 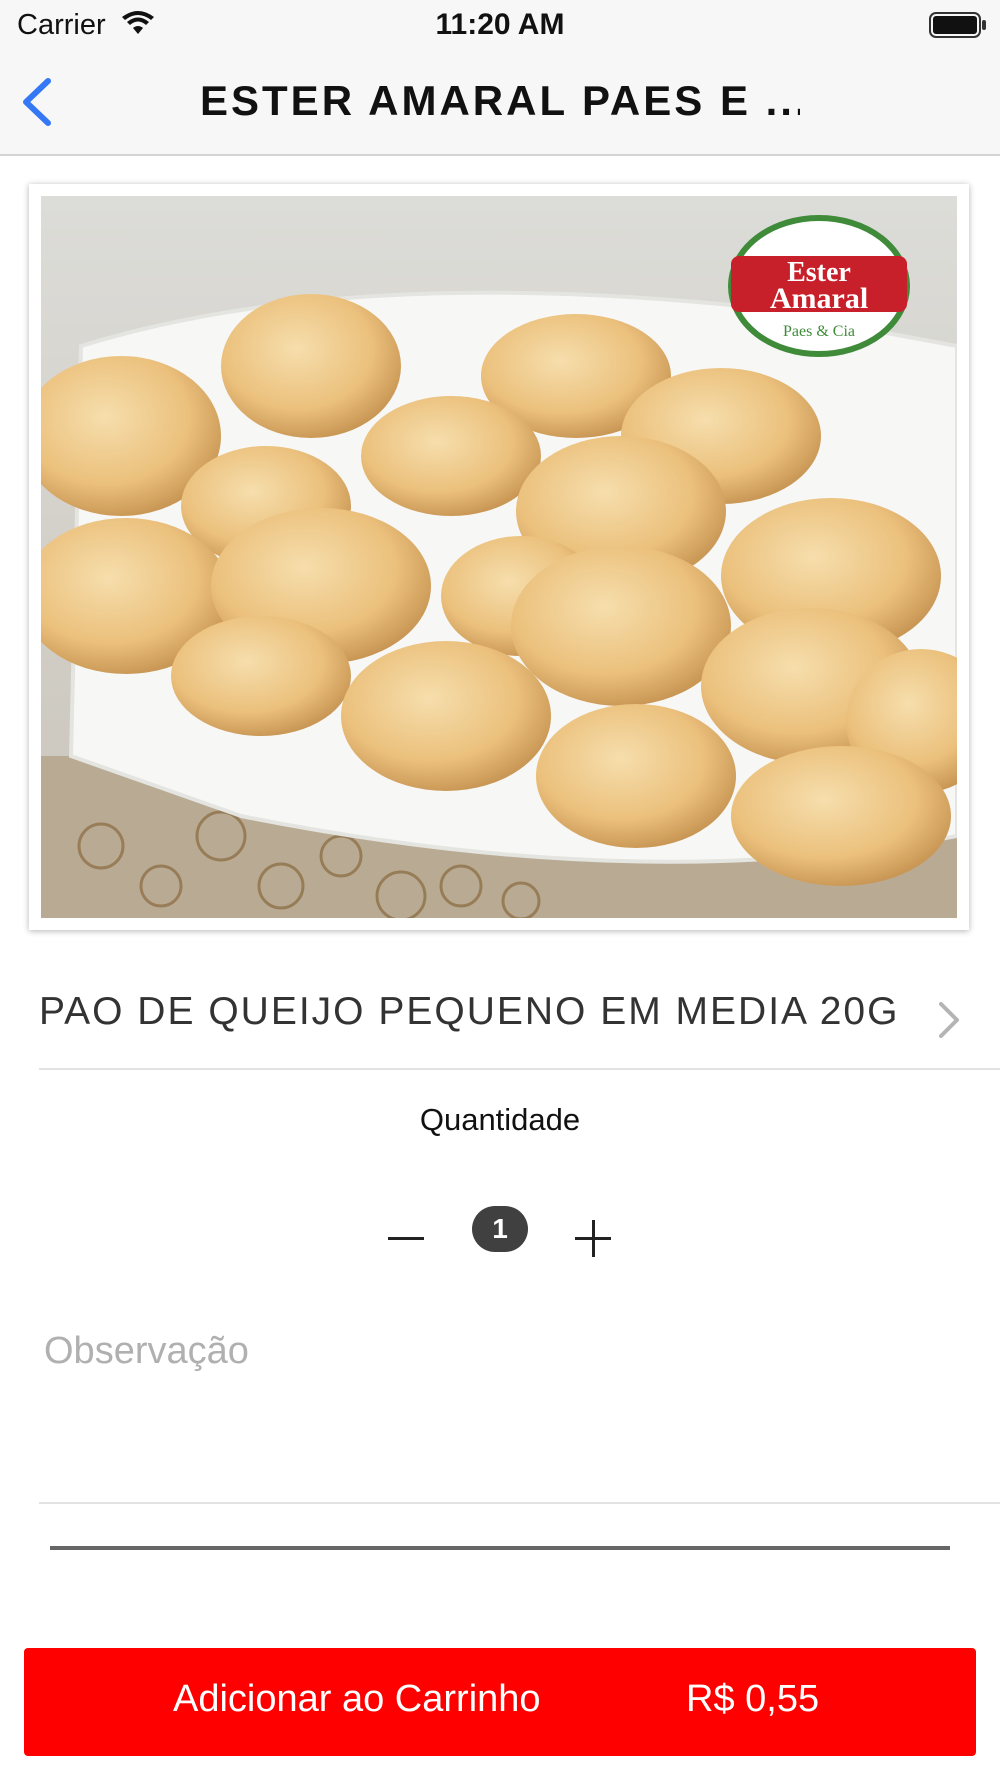 I want to click on product-name: PAO DE QUEIJO PEQUENO EM MEDIA 20G, so click(x=469, y=1011).